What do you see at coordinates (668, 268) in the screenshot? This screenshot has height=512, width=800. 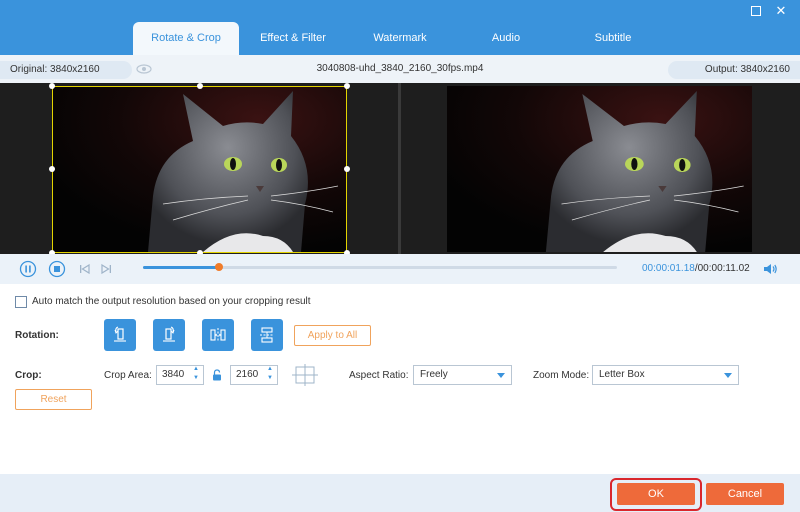 I see `current-time: 00:00:01.18` at bounding box center [668, 268].